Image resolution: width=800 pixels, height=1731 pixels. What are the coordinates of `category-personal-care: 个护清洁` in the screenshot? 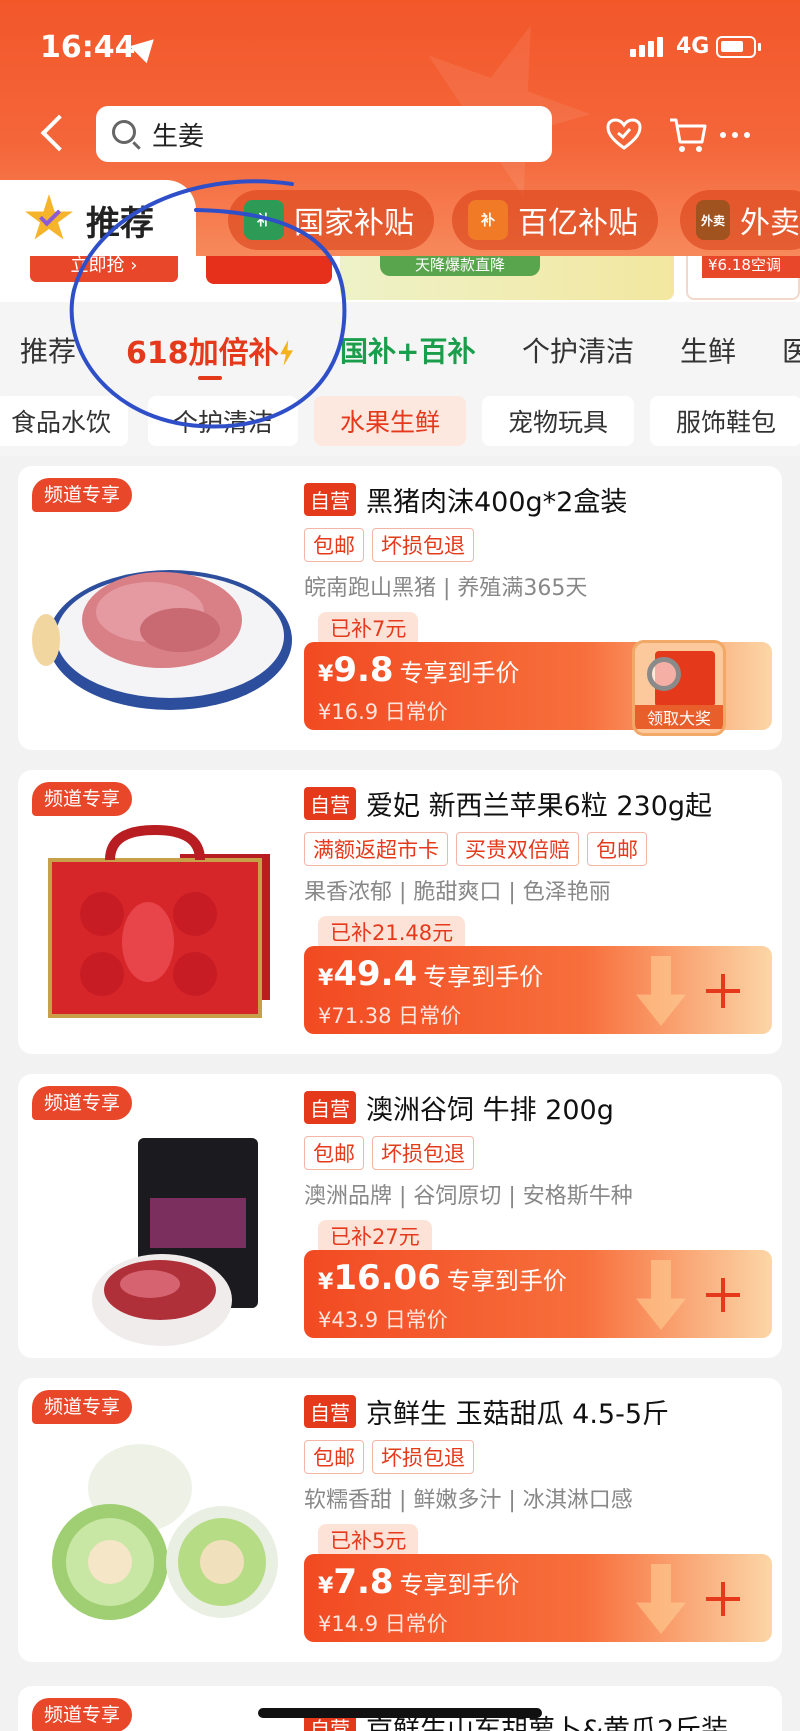 It's located at (578, 350).